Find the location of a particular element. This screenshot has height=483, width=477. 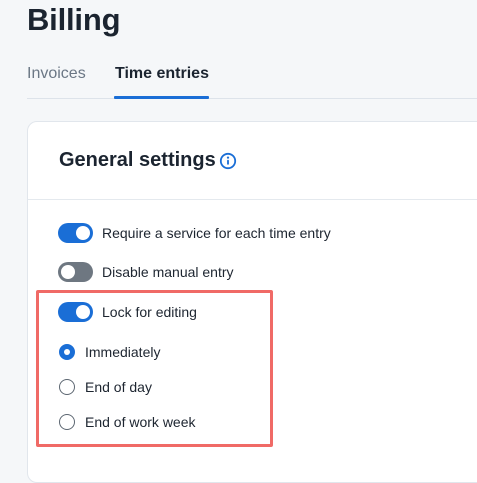

end-of-work-week-radio is located at coordinates (67, 422).